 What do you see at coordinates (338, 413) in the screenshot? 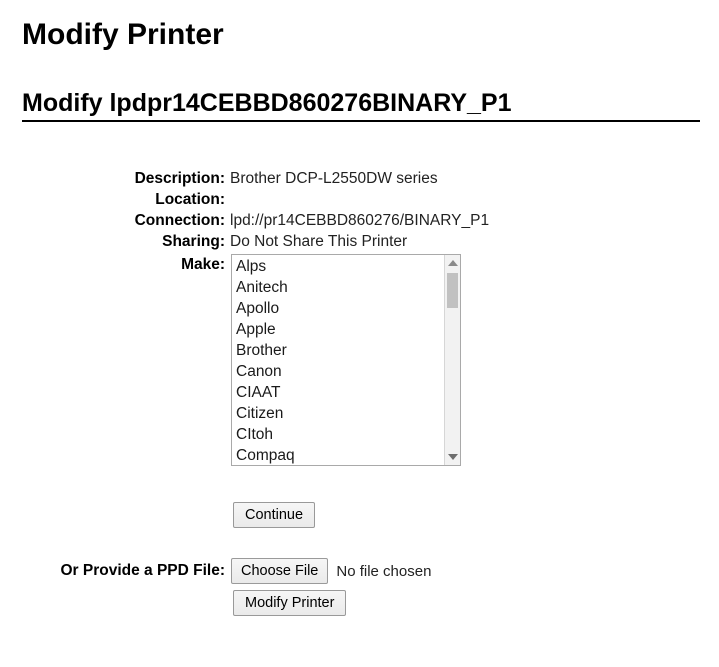
I see `list-item: Citizen` at bounding box center [338, 413].